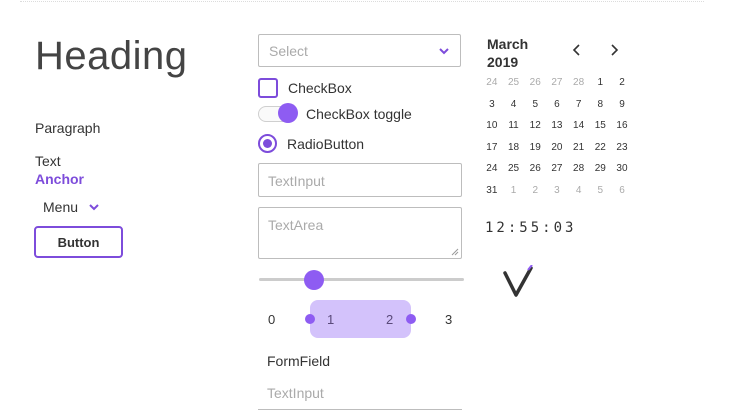 The width and height of the screenshot is (730, 417). Describe the element at coordinates (361, 279) in the screenshot. I see `slider-track` at that location.